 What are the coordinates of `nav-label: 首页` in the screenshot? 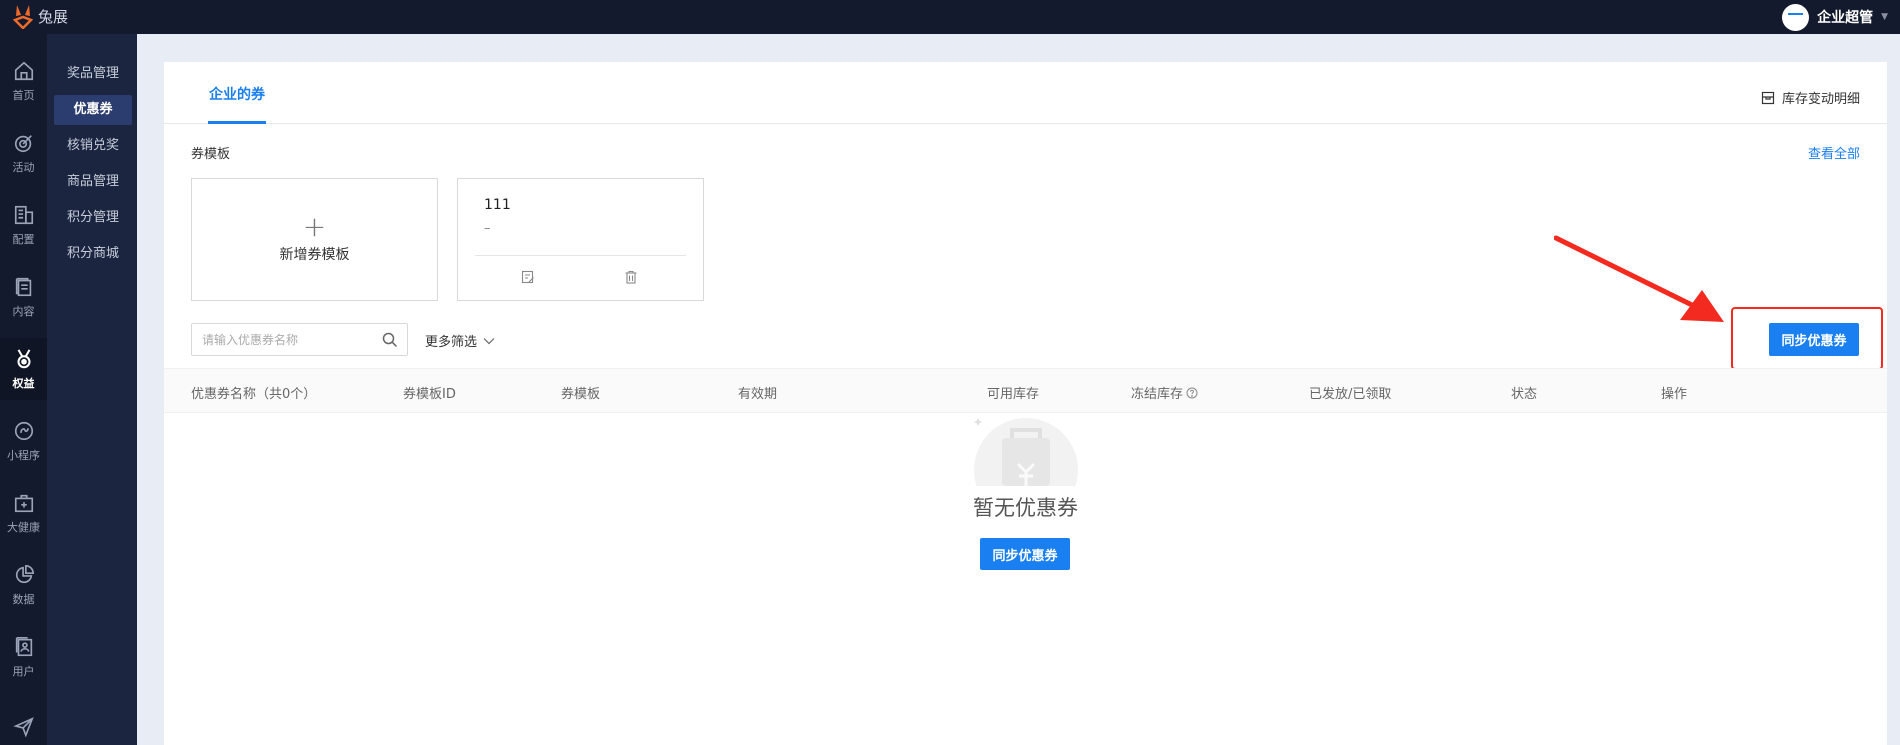 It's located at (23, 95).